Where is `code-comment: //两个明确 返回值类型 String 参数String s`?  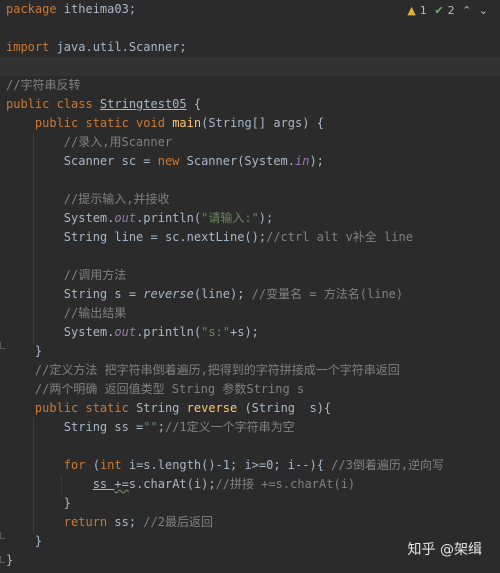
code-comment: //两个明确 返回值类型 String 参数String s is located at coordinates (169, 389).